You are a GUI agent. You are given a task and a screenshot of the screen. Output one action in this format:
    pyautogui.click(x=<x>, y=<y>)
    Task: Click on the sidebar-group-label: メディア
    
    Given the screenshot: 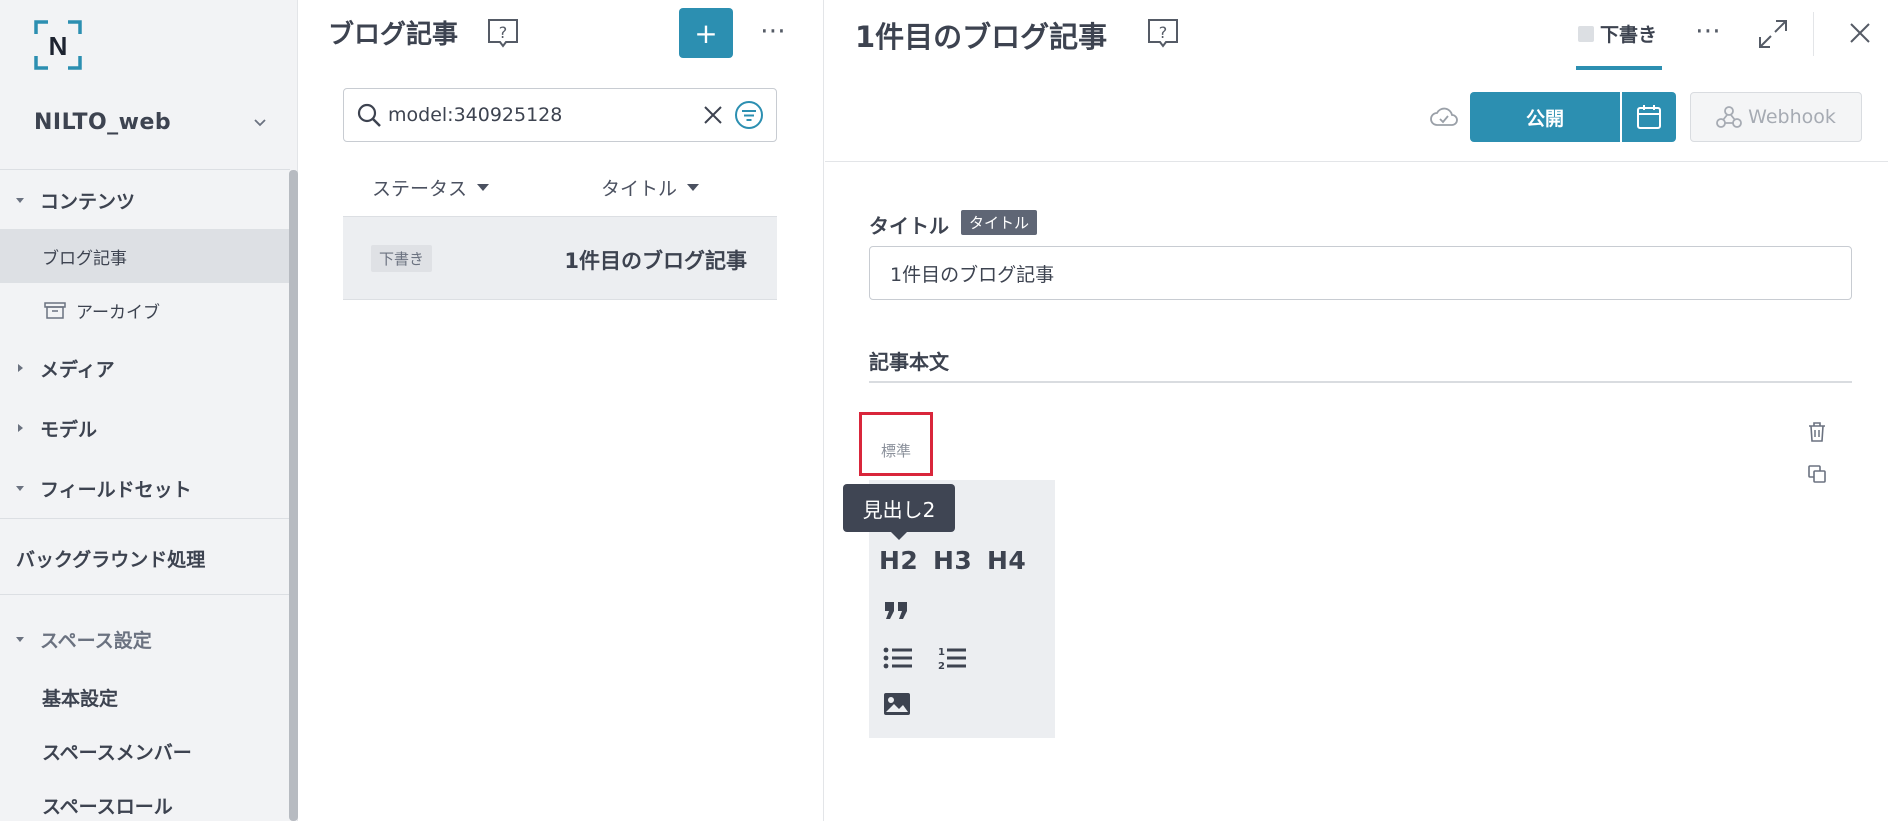 What is the action you would take?
    pyautogui.click(x=77, y=369)
    